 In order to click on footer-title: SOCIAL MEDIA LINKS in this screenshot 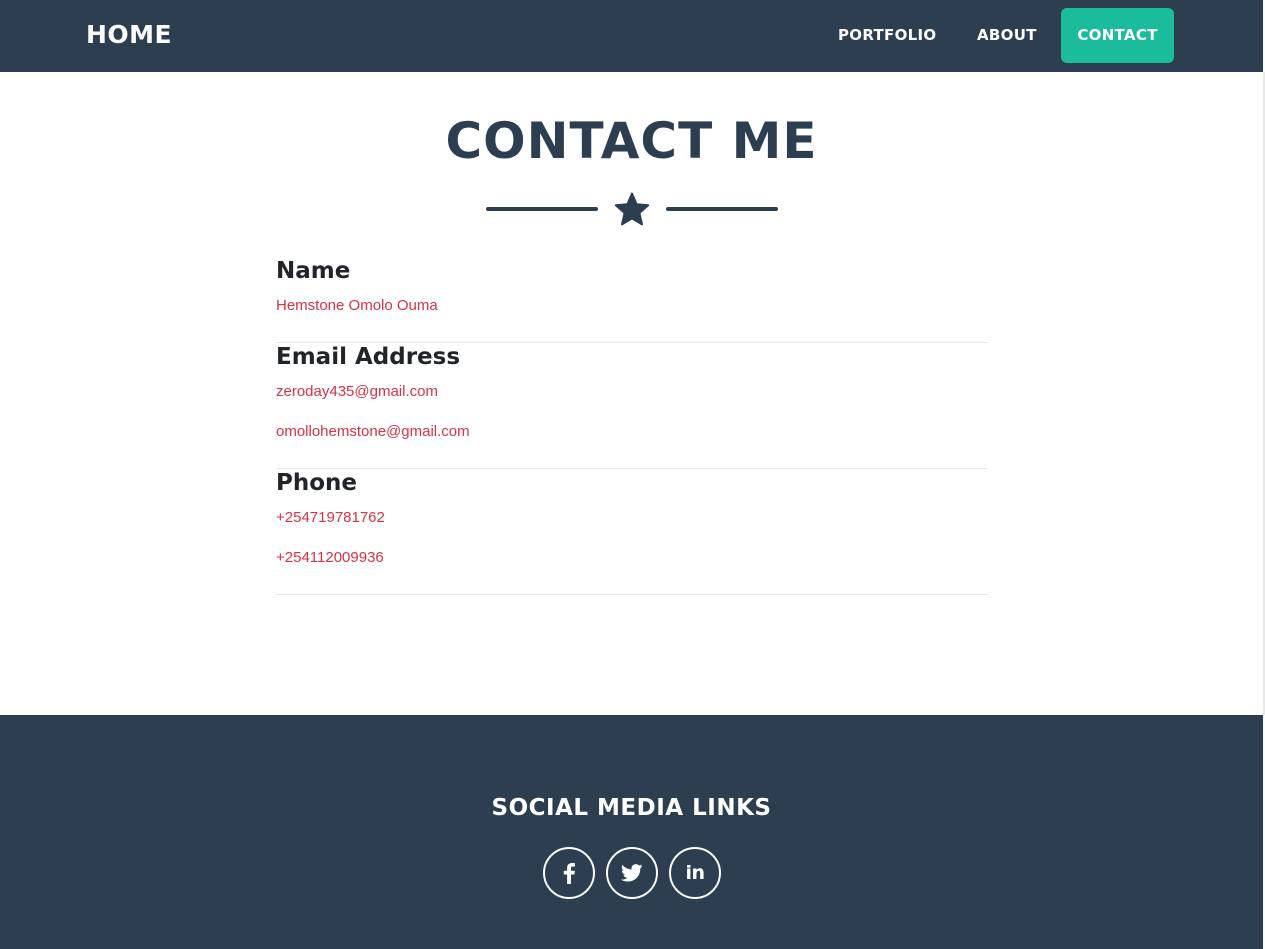, I will do `click(631, 808)`.